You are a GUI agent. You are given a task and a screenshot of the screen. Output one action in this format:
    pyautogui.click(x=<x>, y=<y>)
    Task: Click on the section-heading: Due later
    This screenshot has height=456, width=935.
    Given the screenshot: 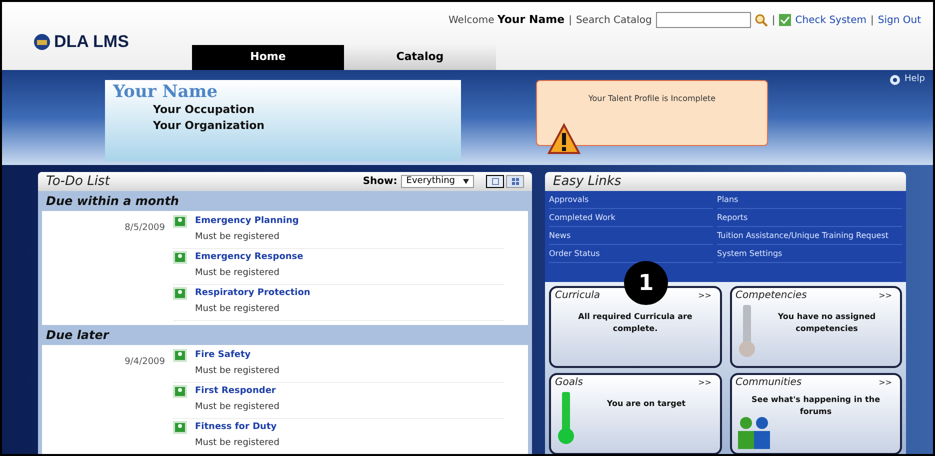 What is the action you would take?
    pyautogui.click(x=77, y=335)
    